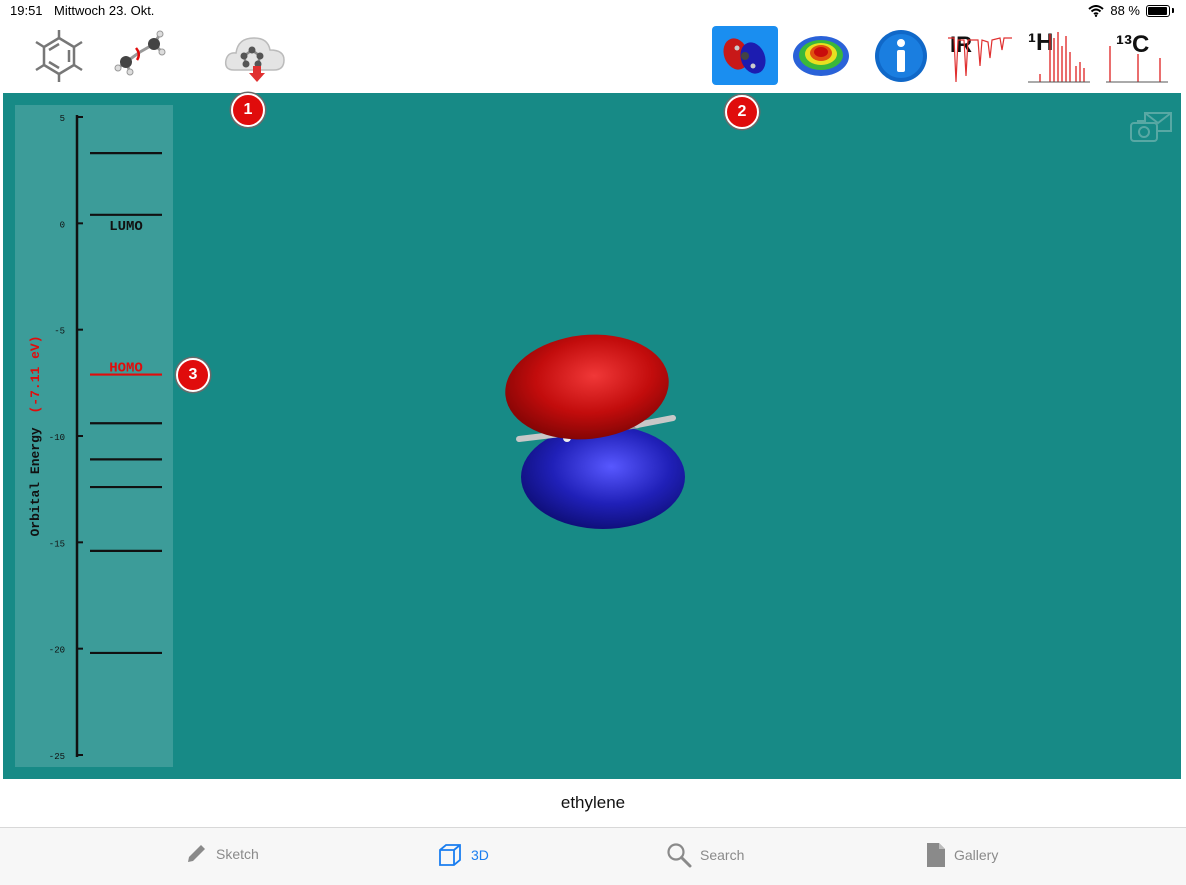 The image size is (1186, 885). I want to click on benzene-sketch-icon, so click(59, 56).